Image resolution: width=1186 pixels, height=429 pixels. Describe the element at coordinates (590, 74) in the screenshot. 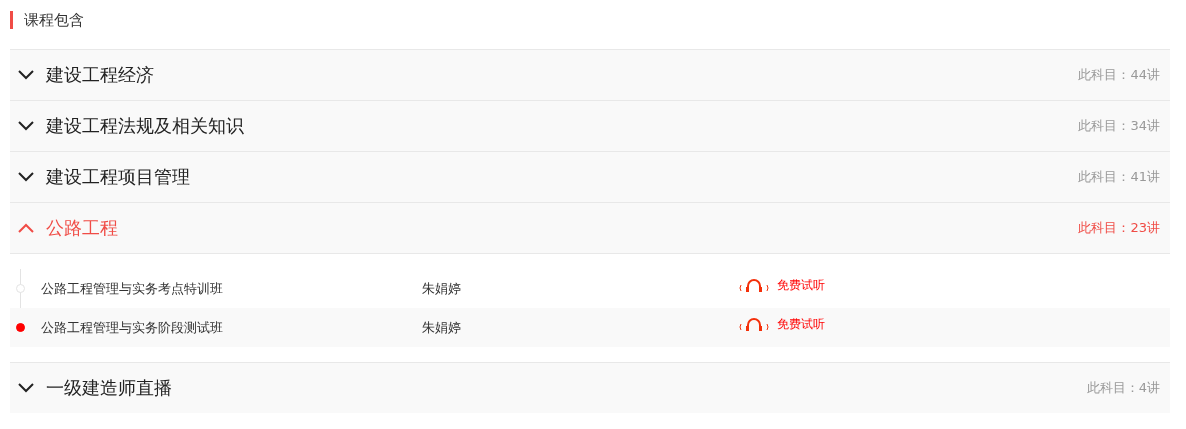

I see `subject-header: 建设工程经济 此科目：44讲` at that location.